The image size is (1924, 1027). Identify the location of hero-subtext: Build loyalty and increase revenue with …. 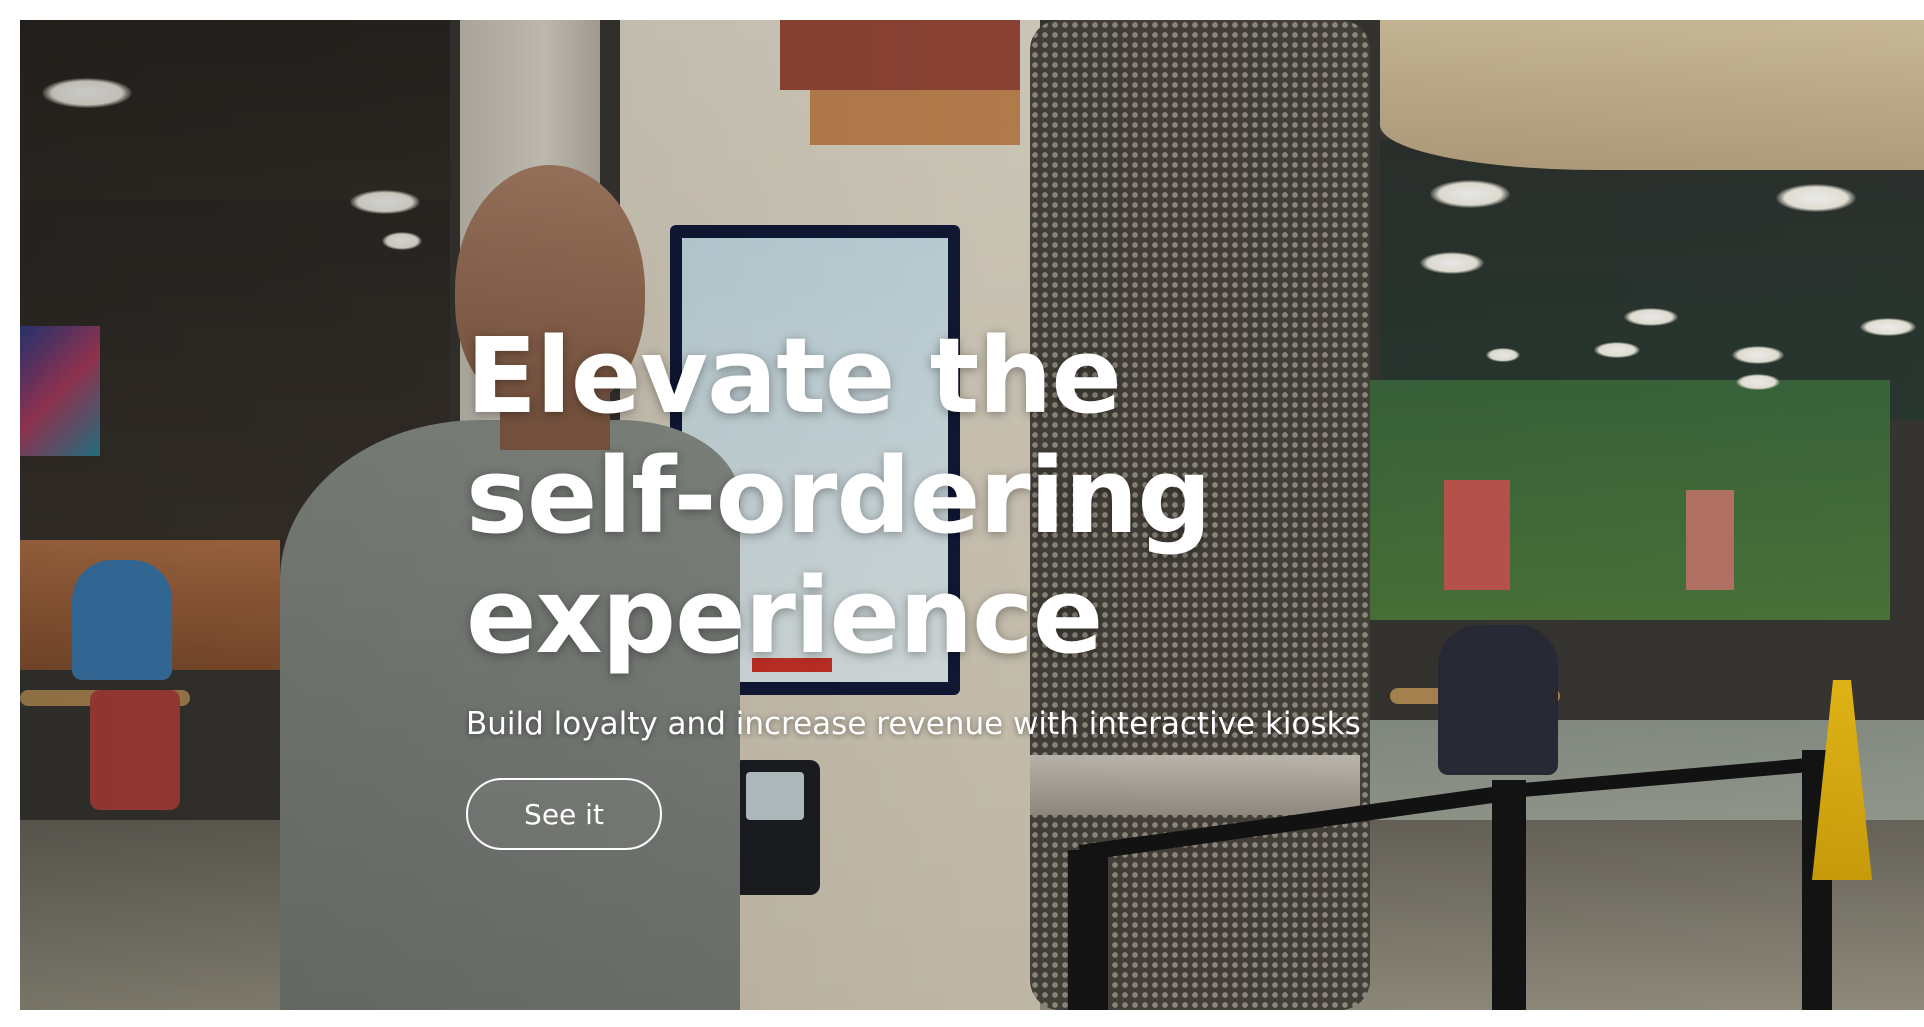
(913, 724).